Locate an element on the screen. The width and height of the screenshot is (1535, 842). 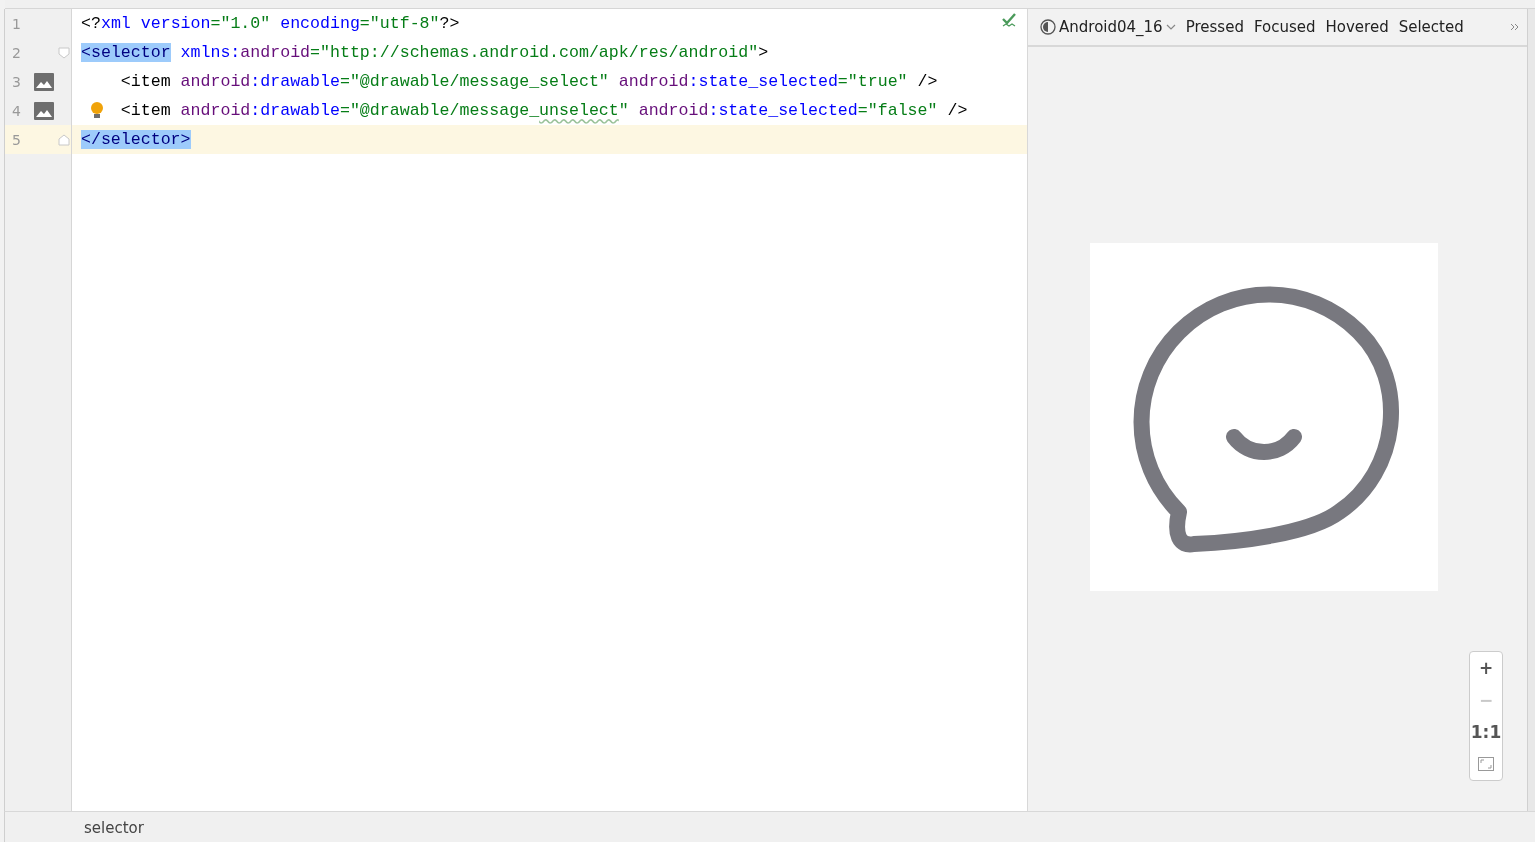
state-toggle: Selected is located at coordinates (1431, 27).